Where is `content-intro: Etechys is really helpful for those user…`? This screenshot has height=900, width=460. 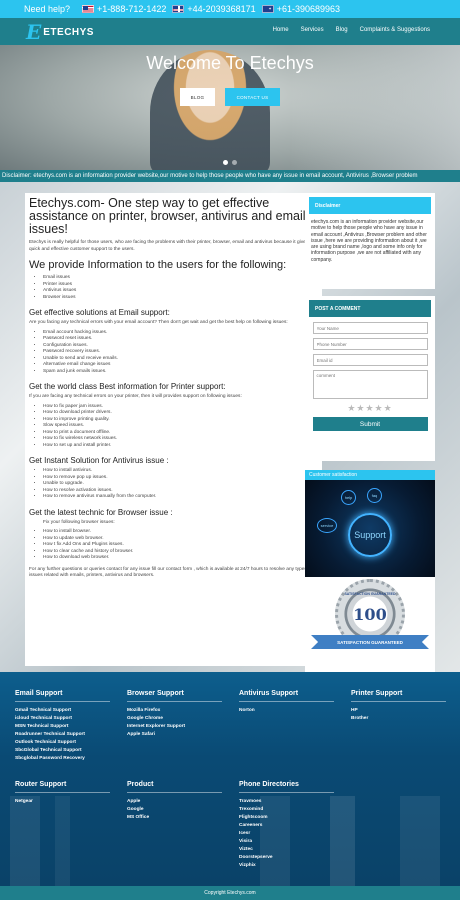
content-intro: Etechys is really helpful for those user… is located at coordinates (169, 246).